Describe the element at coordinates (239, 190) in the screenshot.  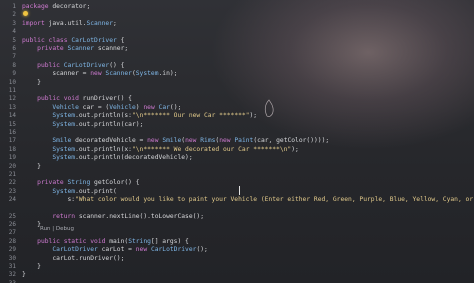
I see `text-cursor-icon` at that location.